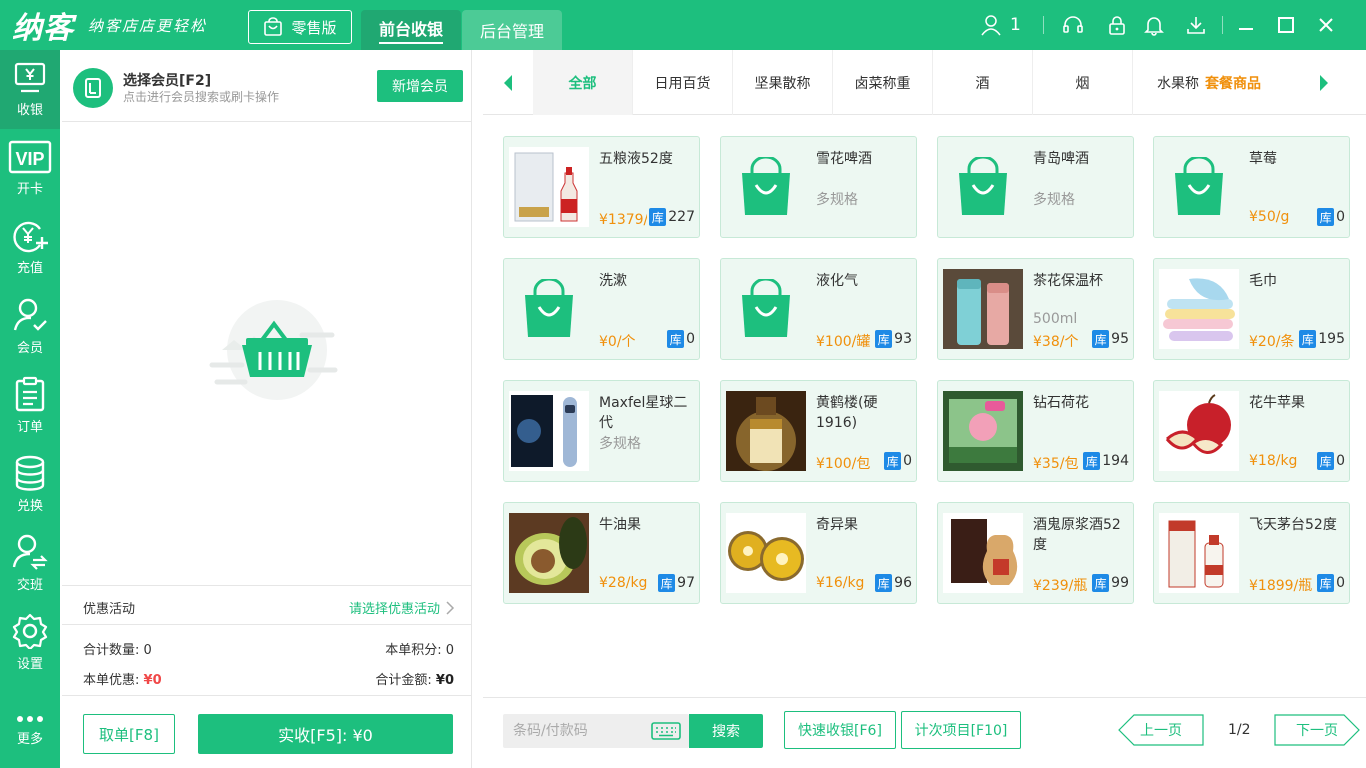  What do you see at coordinates (1054, 200) in the screenshot?
I see `product-spec: 多规格` at bounding box center [1054, 200].